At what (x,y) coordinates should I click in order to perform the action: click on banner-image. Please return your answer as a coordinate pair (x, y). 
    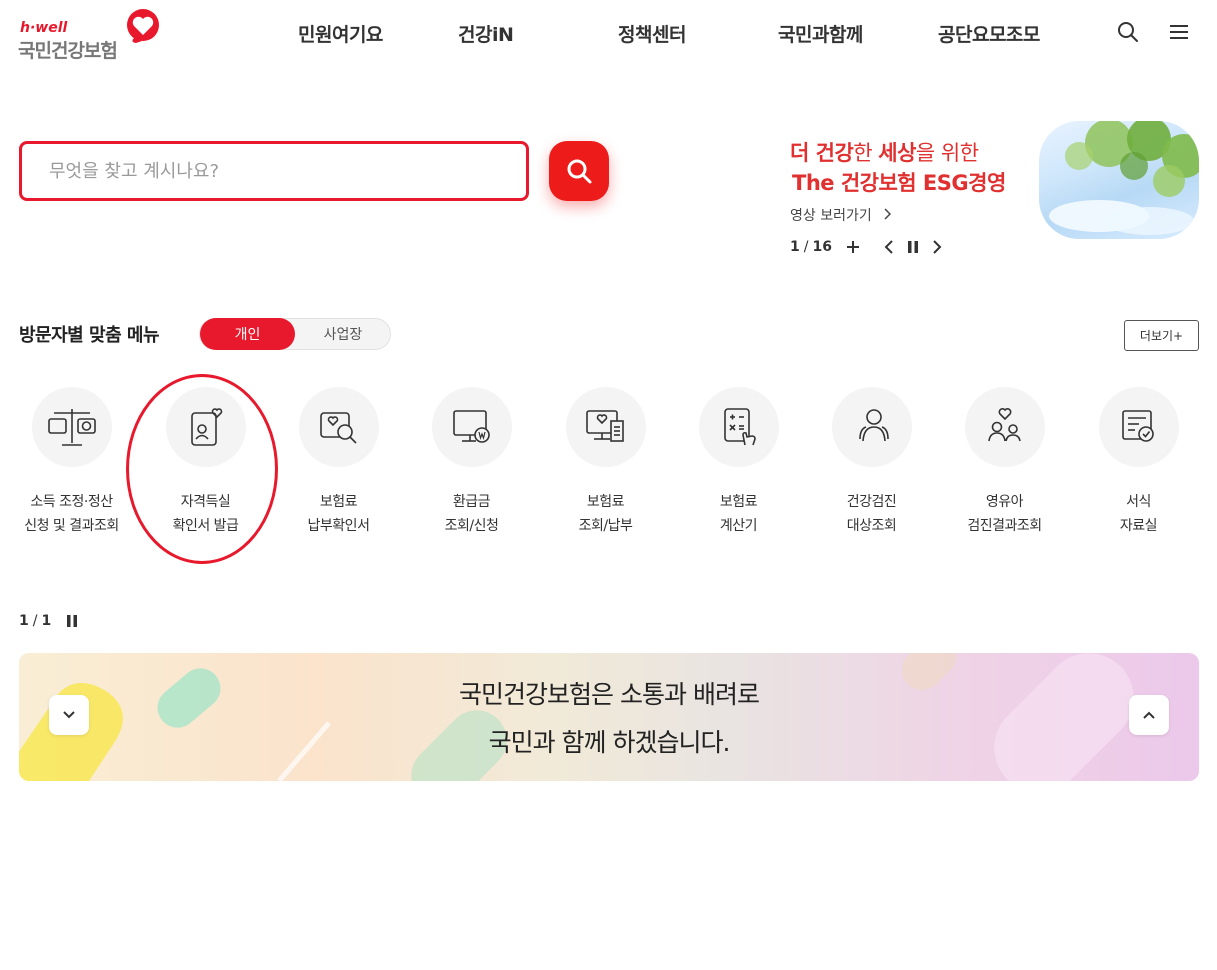
    Looking at the image, I should click on (1119, 180).